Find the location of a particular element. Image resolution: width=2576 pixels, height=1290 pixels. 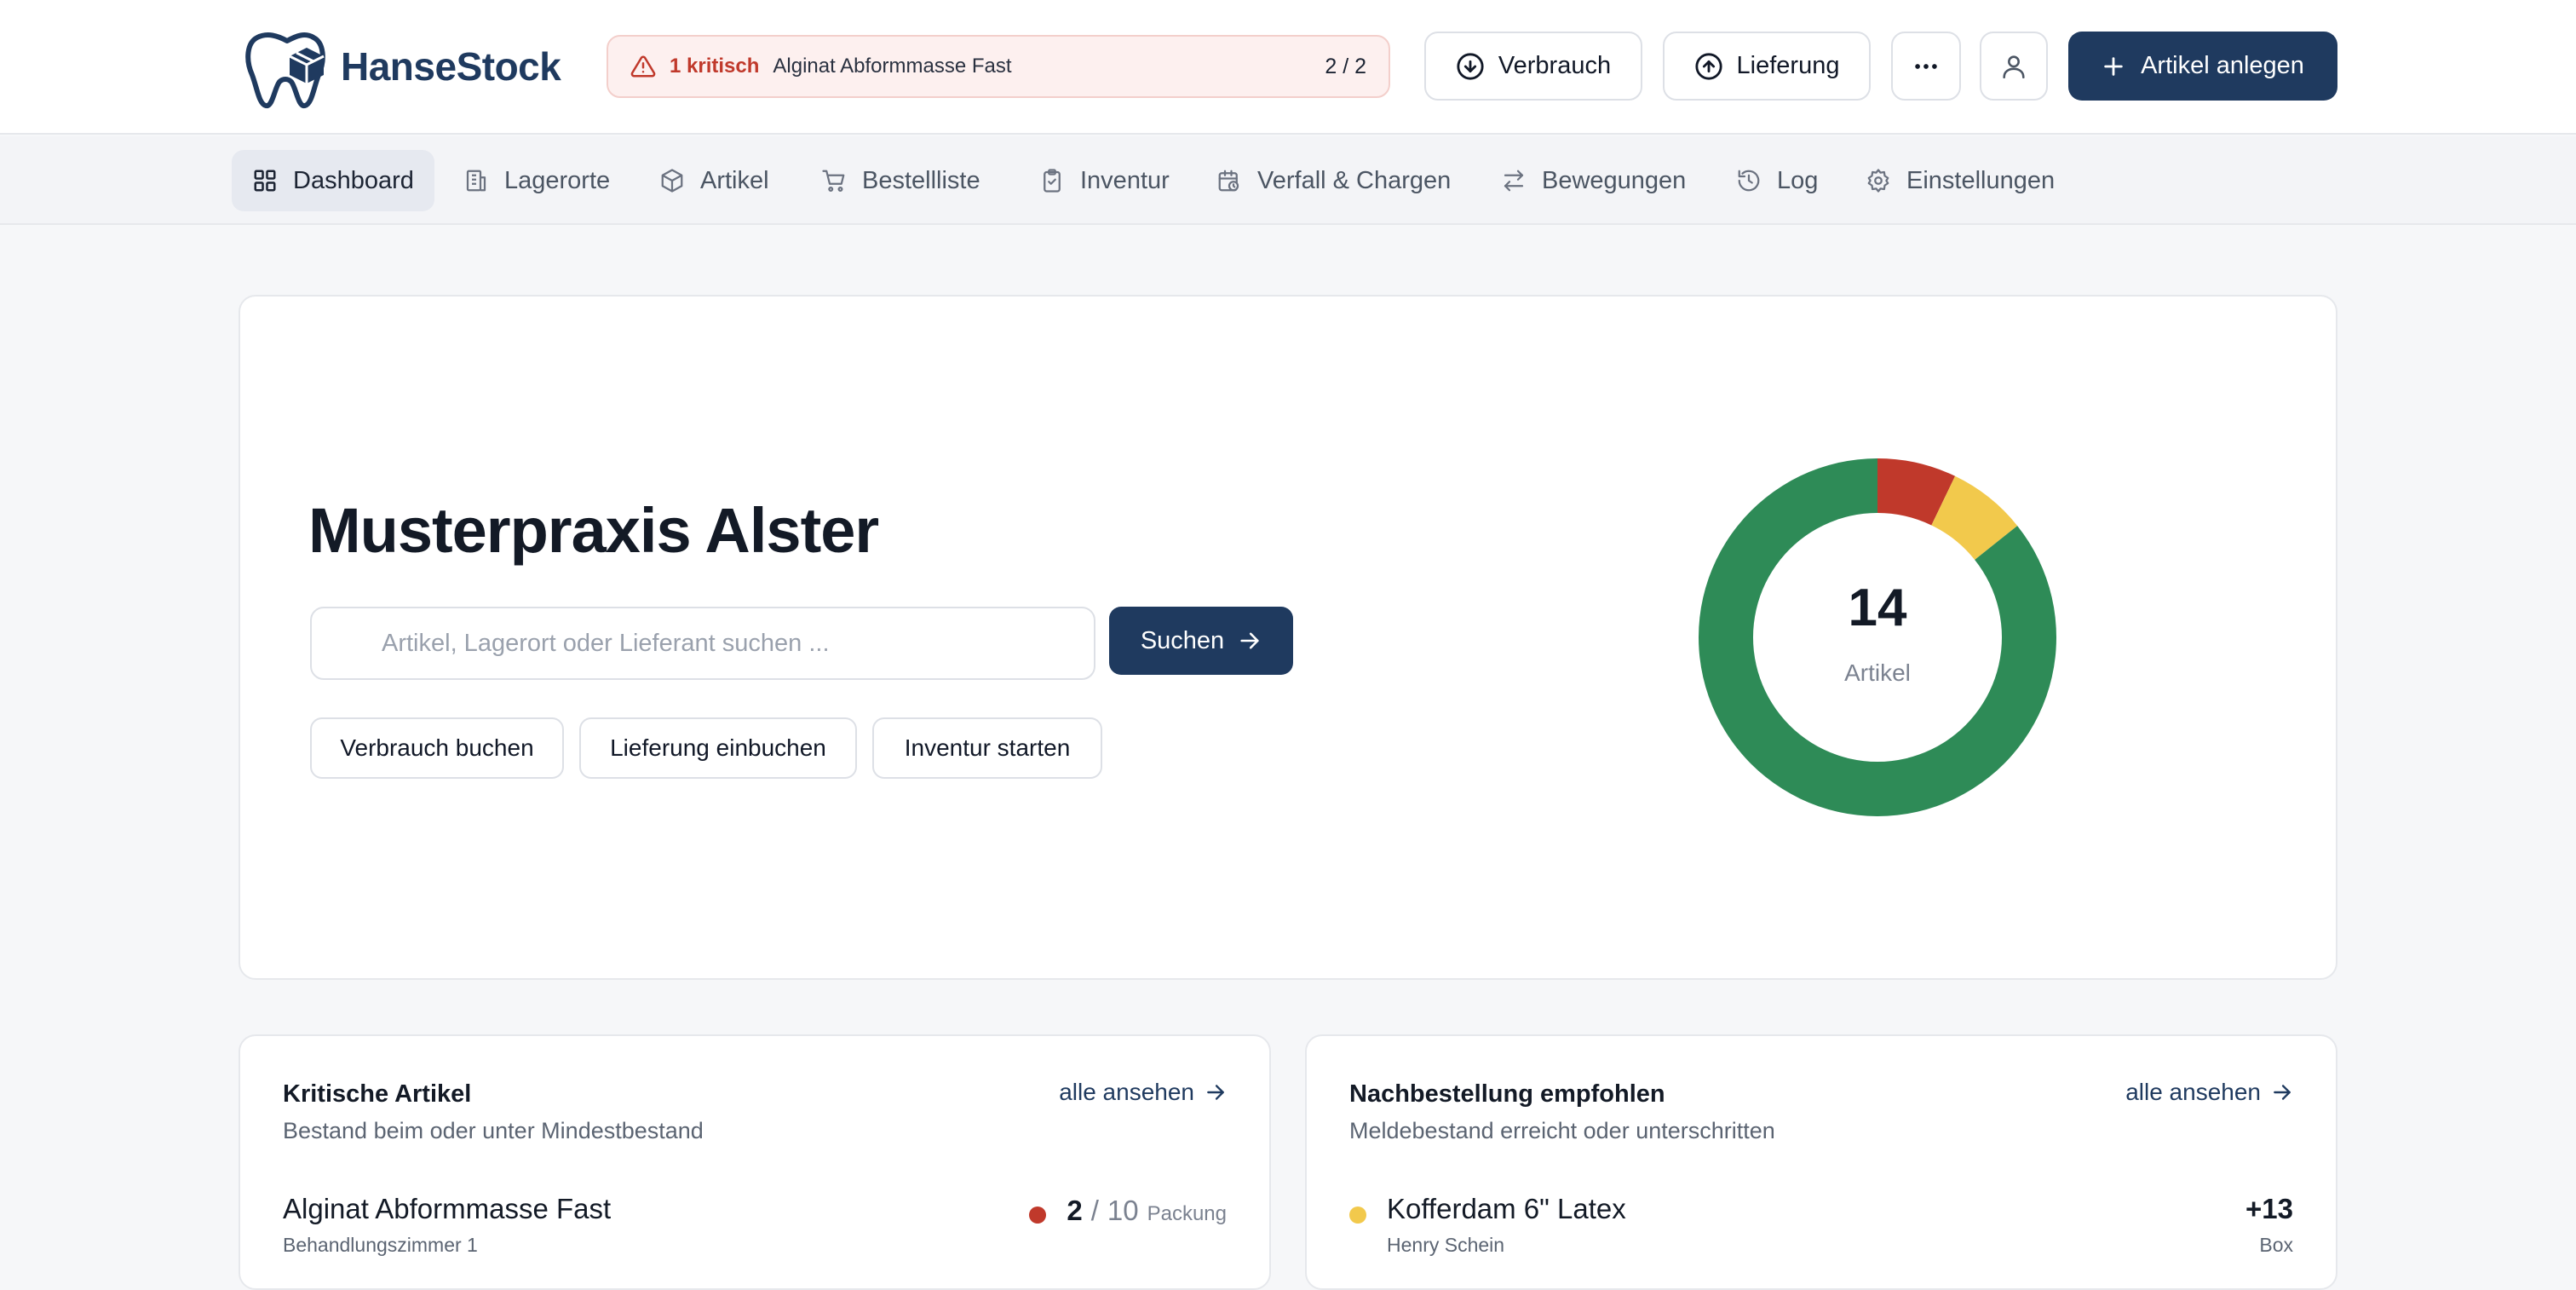

nav-label: Artikel is located at coordinates (735, 180).